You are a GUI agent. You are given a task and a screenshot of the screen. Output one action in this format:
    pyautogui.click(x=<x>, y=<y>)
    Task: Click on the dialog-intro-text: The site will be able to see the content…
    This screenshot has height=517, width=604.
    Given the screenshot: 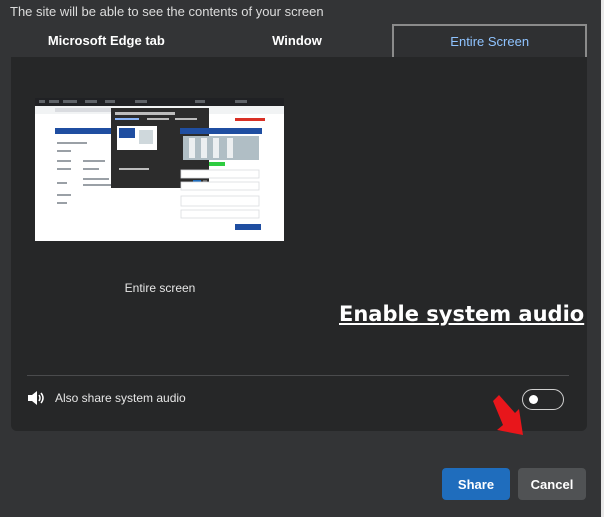 What is the action you would take?
    pyautogui.click(x=167, y=11)
    